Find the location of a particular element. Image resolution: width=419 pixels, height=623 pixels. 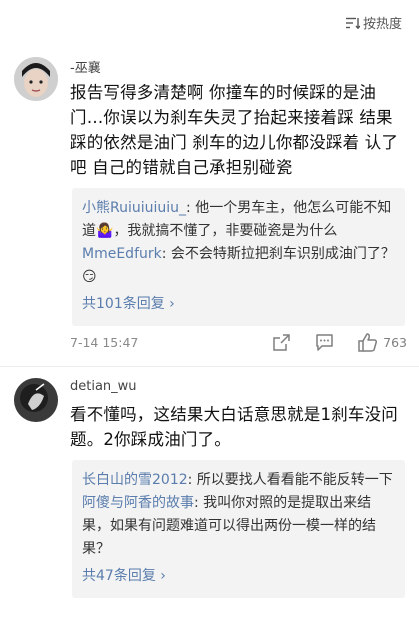

sort-toggle: 按热度 is located at coordinates (373, 22).